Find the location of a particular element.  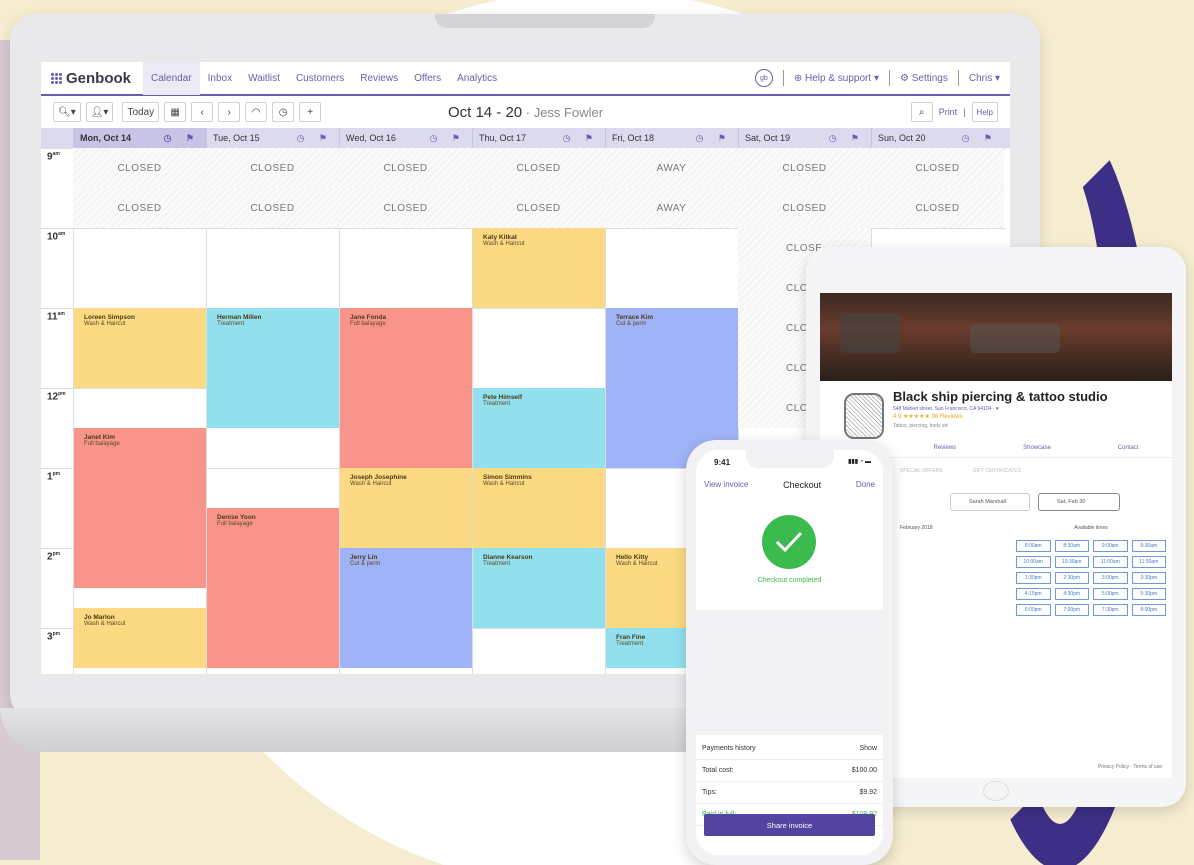

nav-inbox: Inbox is located at coordinates (220, 78).